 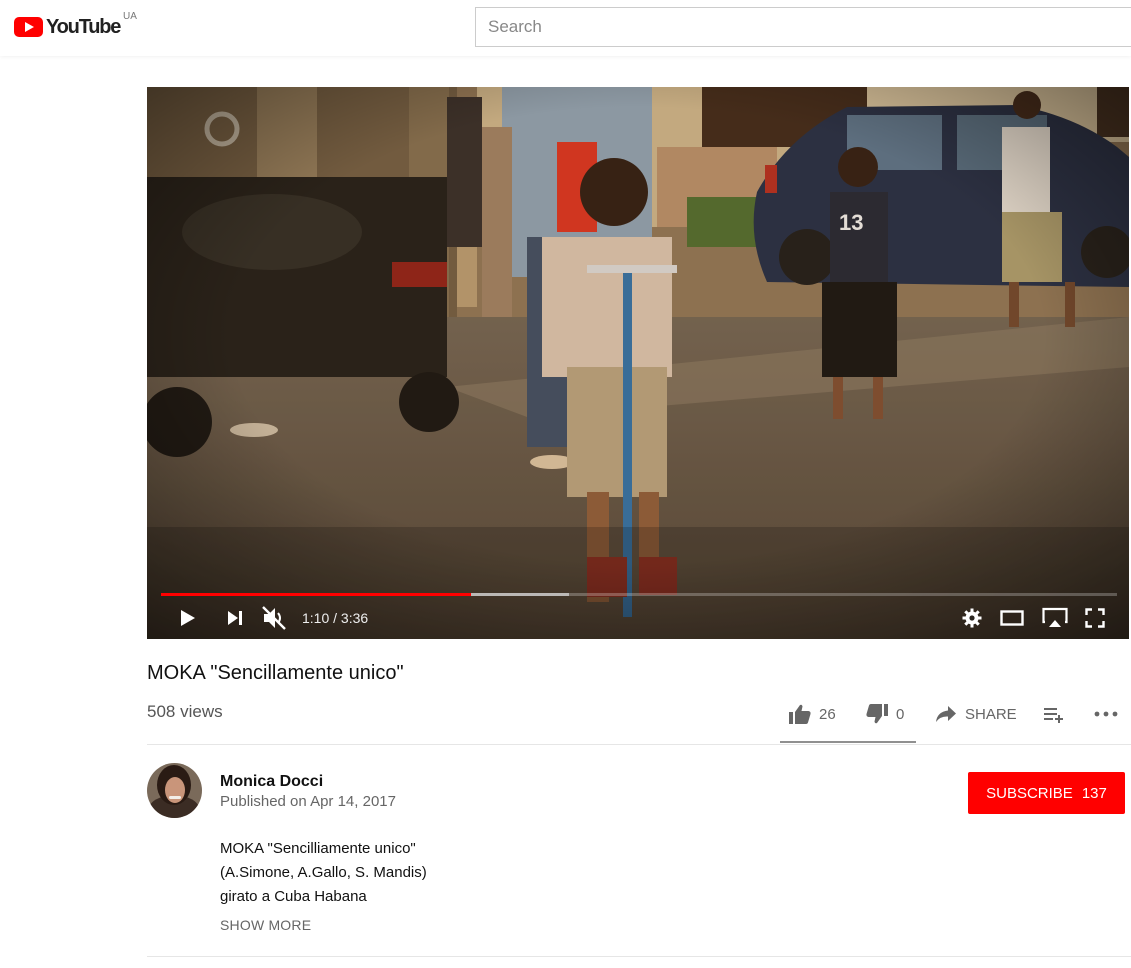 What do you see at coordinates (271, 782) in the screenshot?
I see `channel-name: Monica Docci` at bounding box center [271, 782].